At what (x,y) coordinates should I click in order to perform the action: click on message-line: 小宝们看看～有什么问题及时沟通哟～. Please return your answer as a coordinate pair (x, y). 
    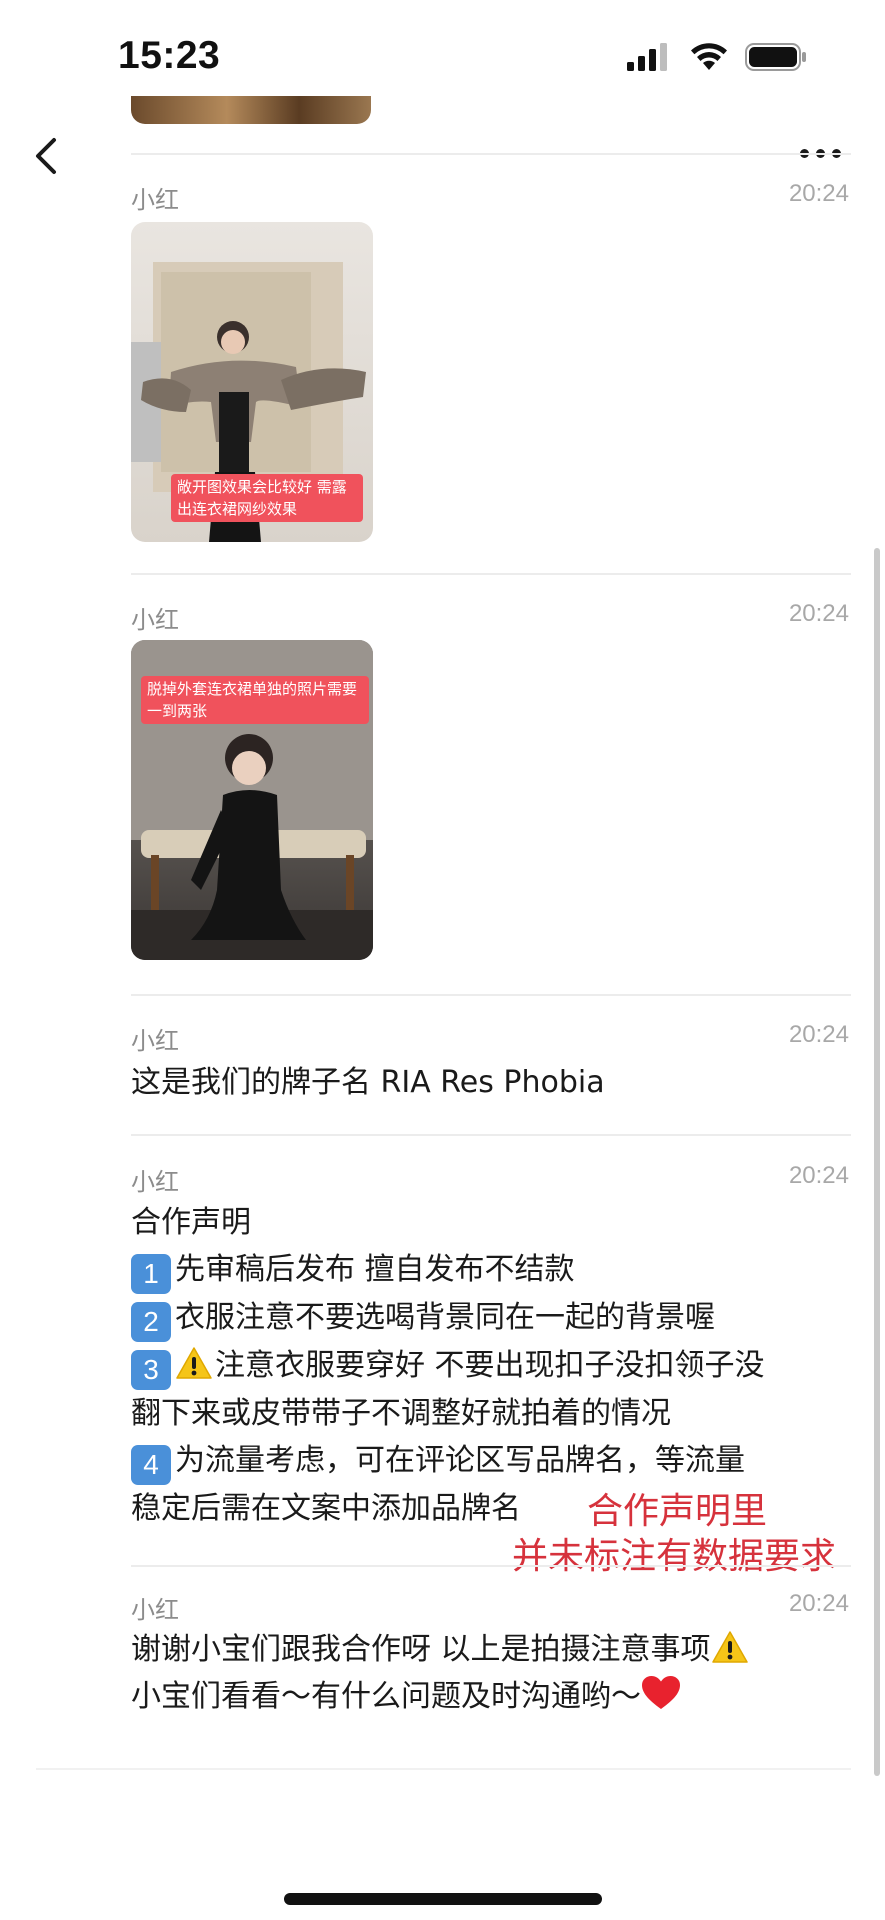
    Looking at the image, I should click on (386, 1696).